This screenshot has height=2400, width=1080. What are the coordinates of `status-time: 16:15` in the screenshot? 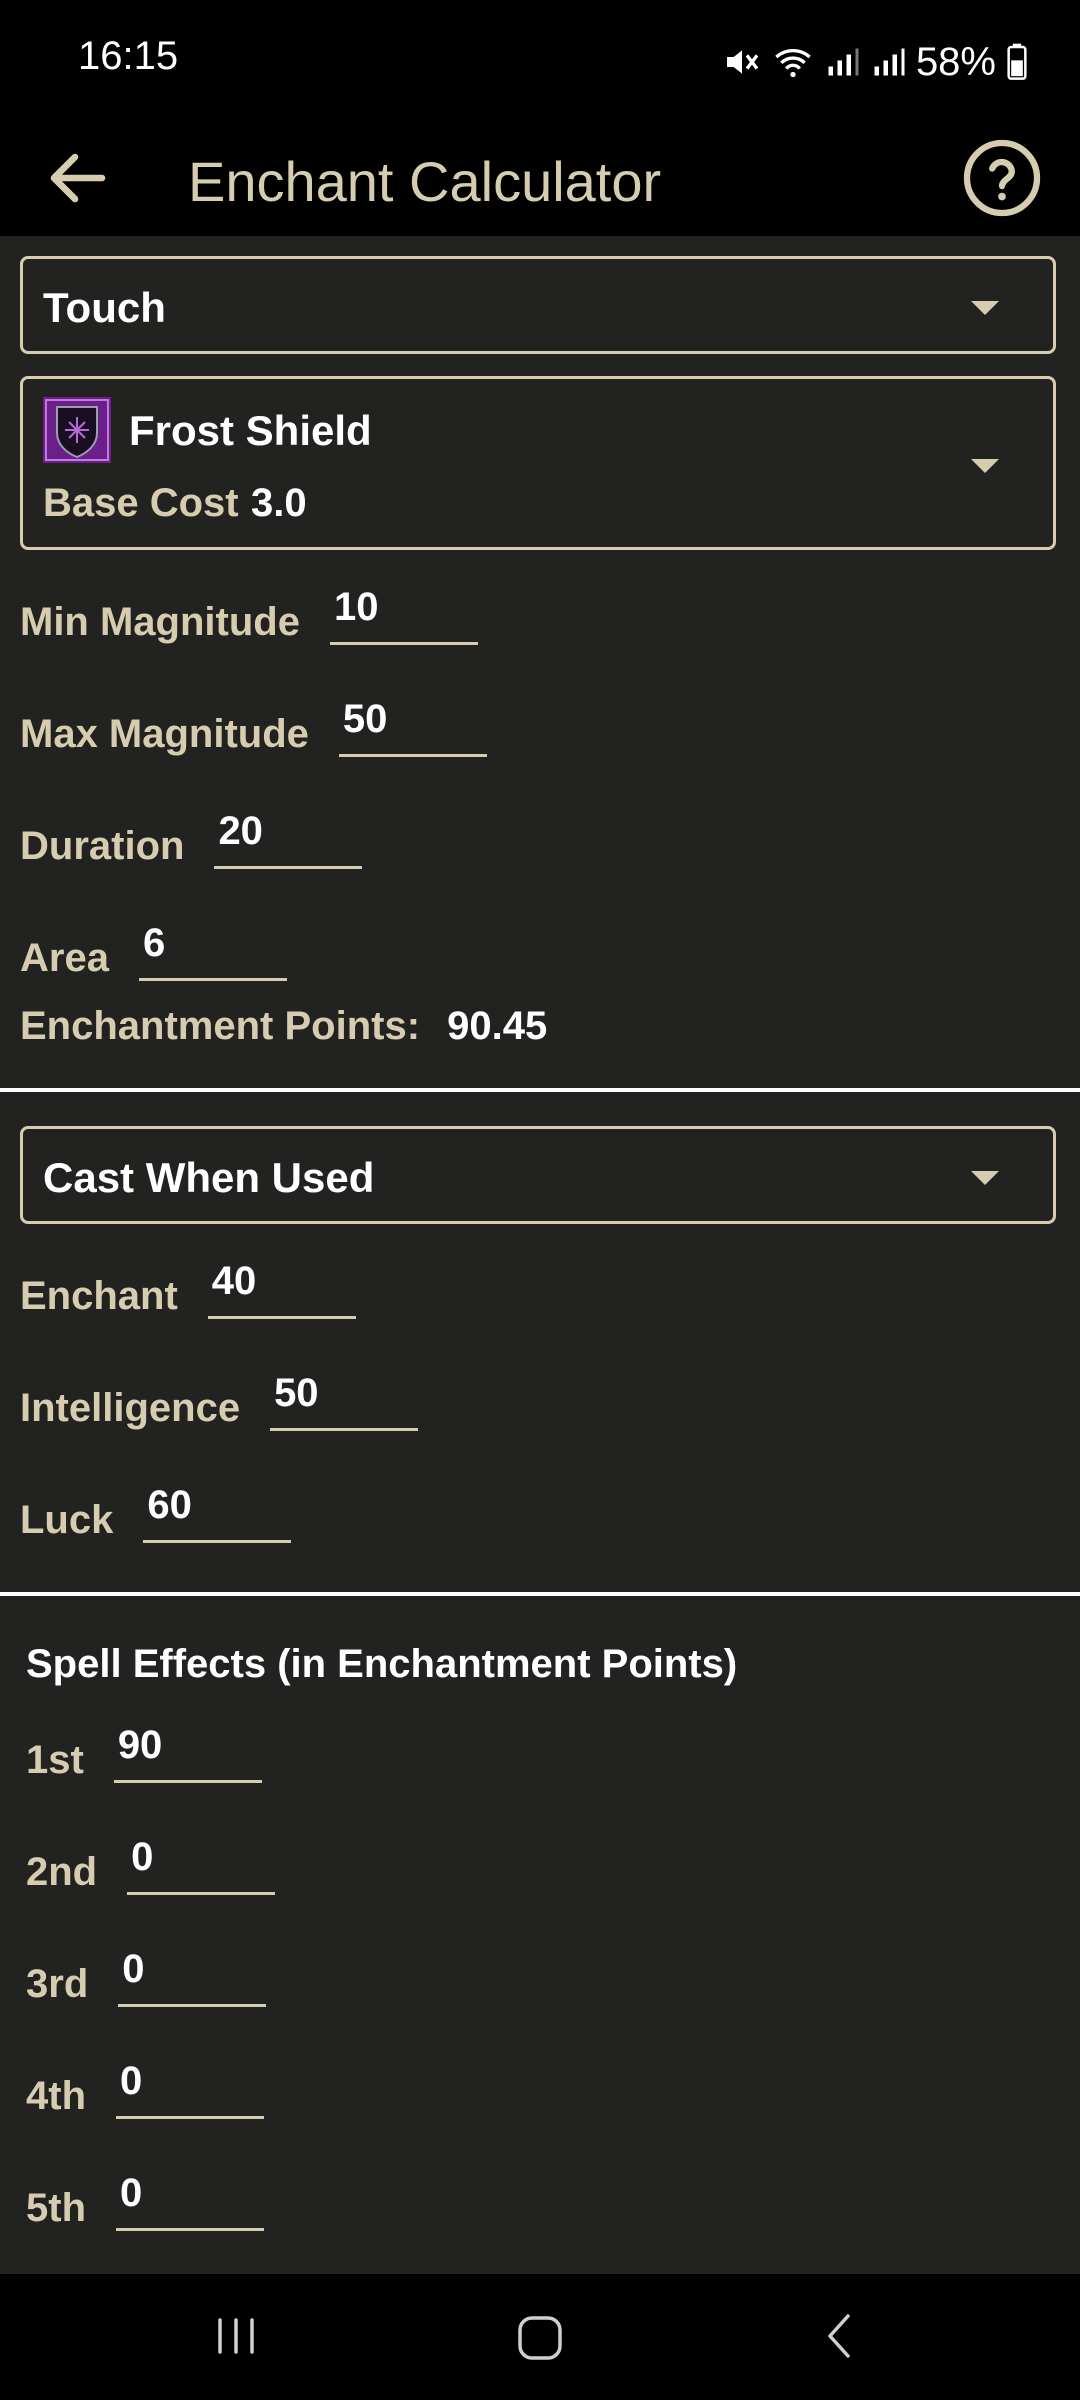 It's located at (128, 56).